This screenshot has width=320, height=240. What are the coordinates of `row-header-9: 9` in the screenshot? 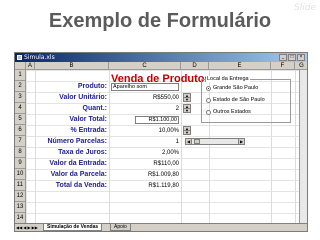 It's located at (20, 163).